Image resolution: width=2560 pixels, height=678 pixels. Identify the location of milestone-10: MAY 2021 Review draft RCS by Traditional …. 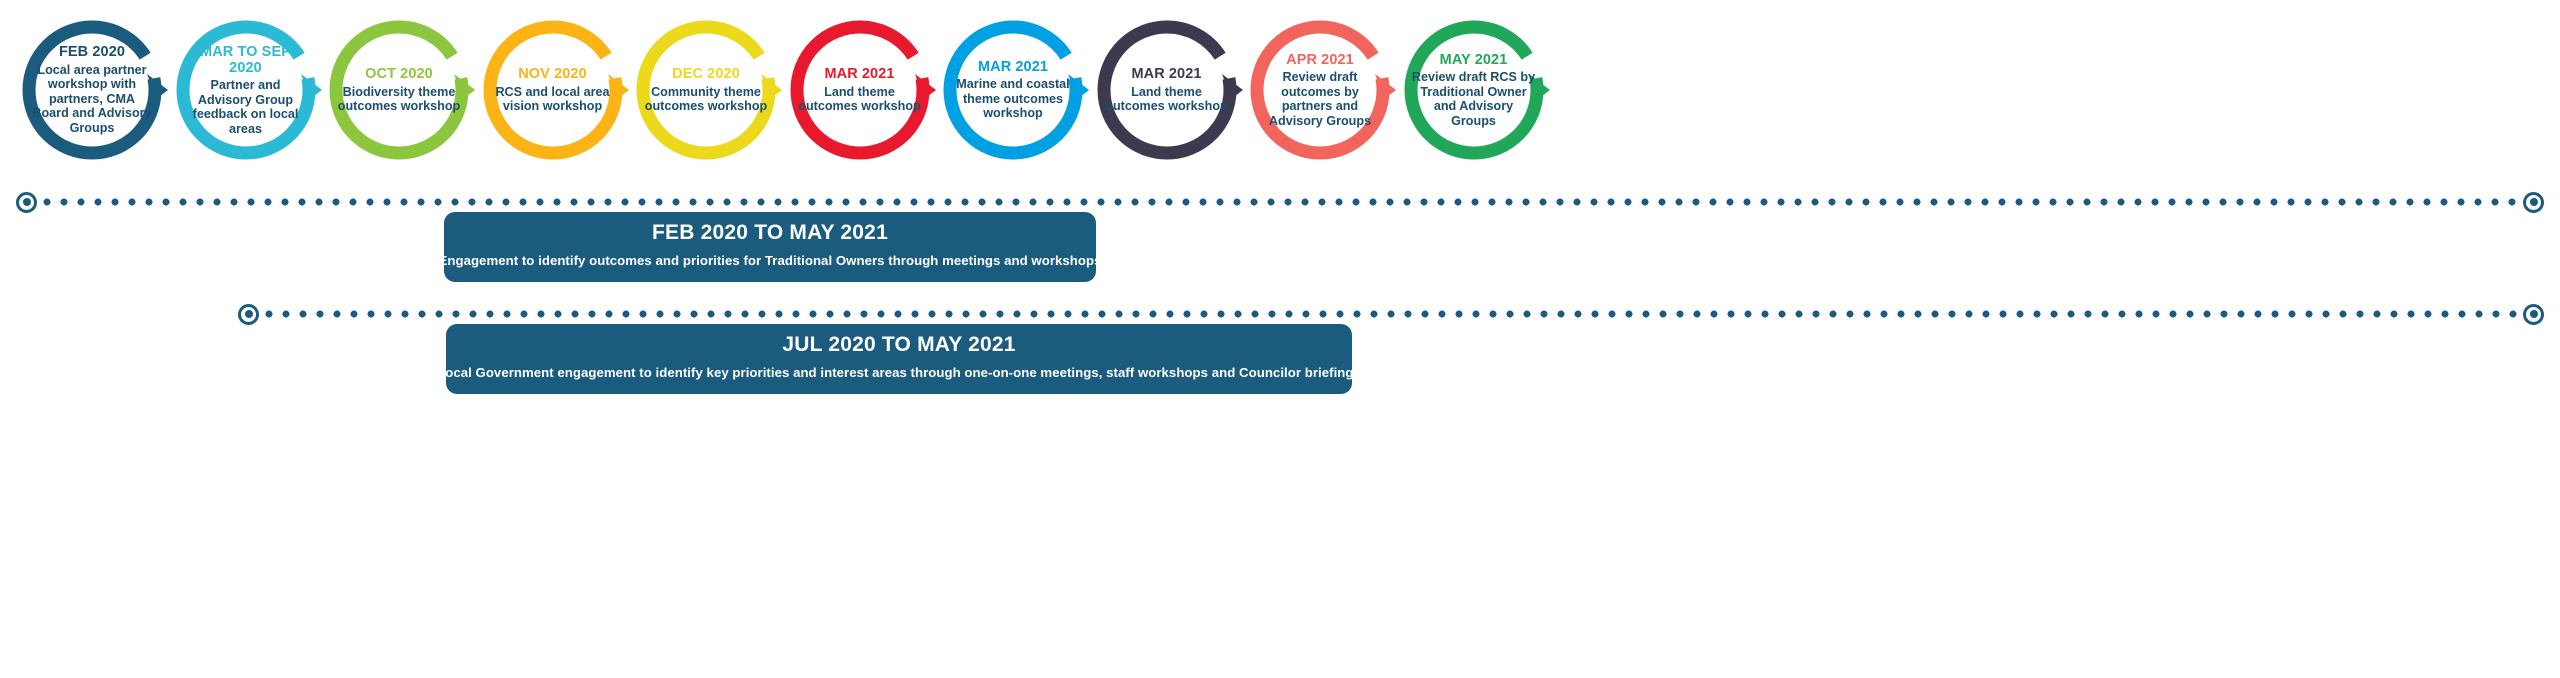
(1474, 90).